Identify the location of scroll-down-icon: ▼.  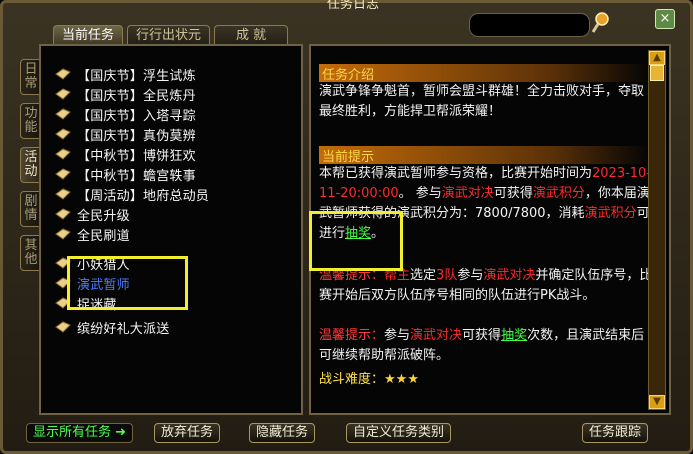
(657, 402).